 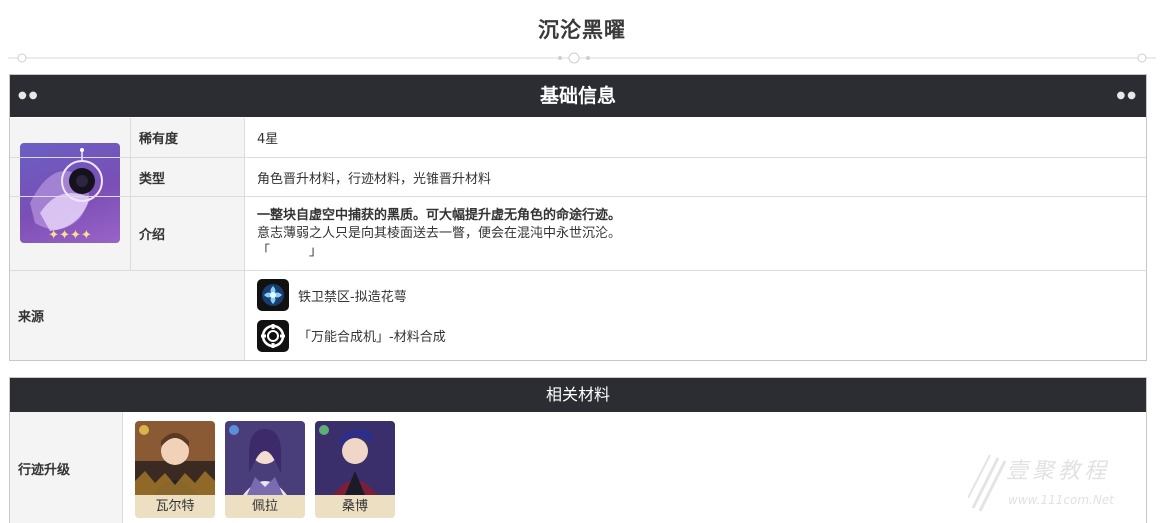 I want to click on watermark-url: www.111com.Net, so click(x=1061, y=500).